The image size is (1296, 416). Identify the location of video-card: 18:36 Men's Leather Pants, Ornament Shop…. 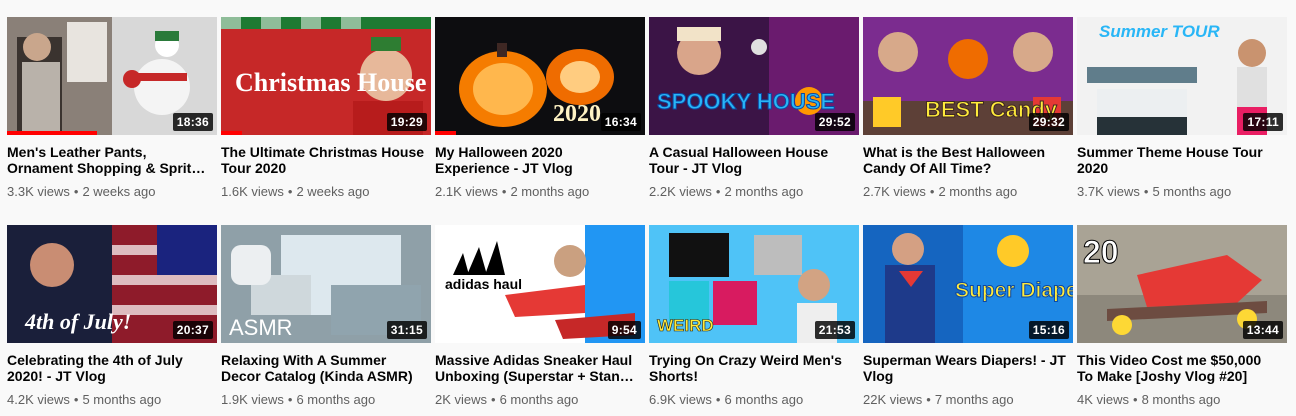
(112, 108).